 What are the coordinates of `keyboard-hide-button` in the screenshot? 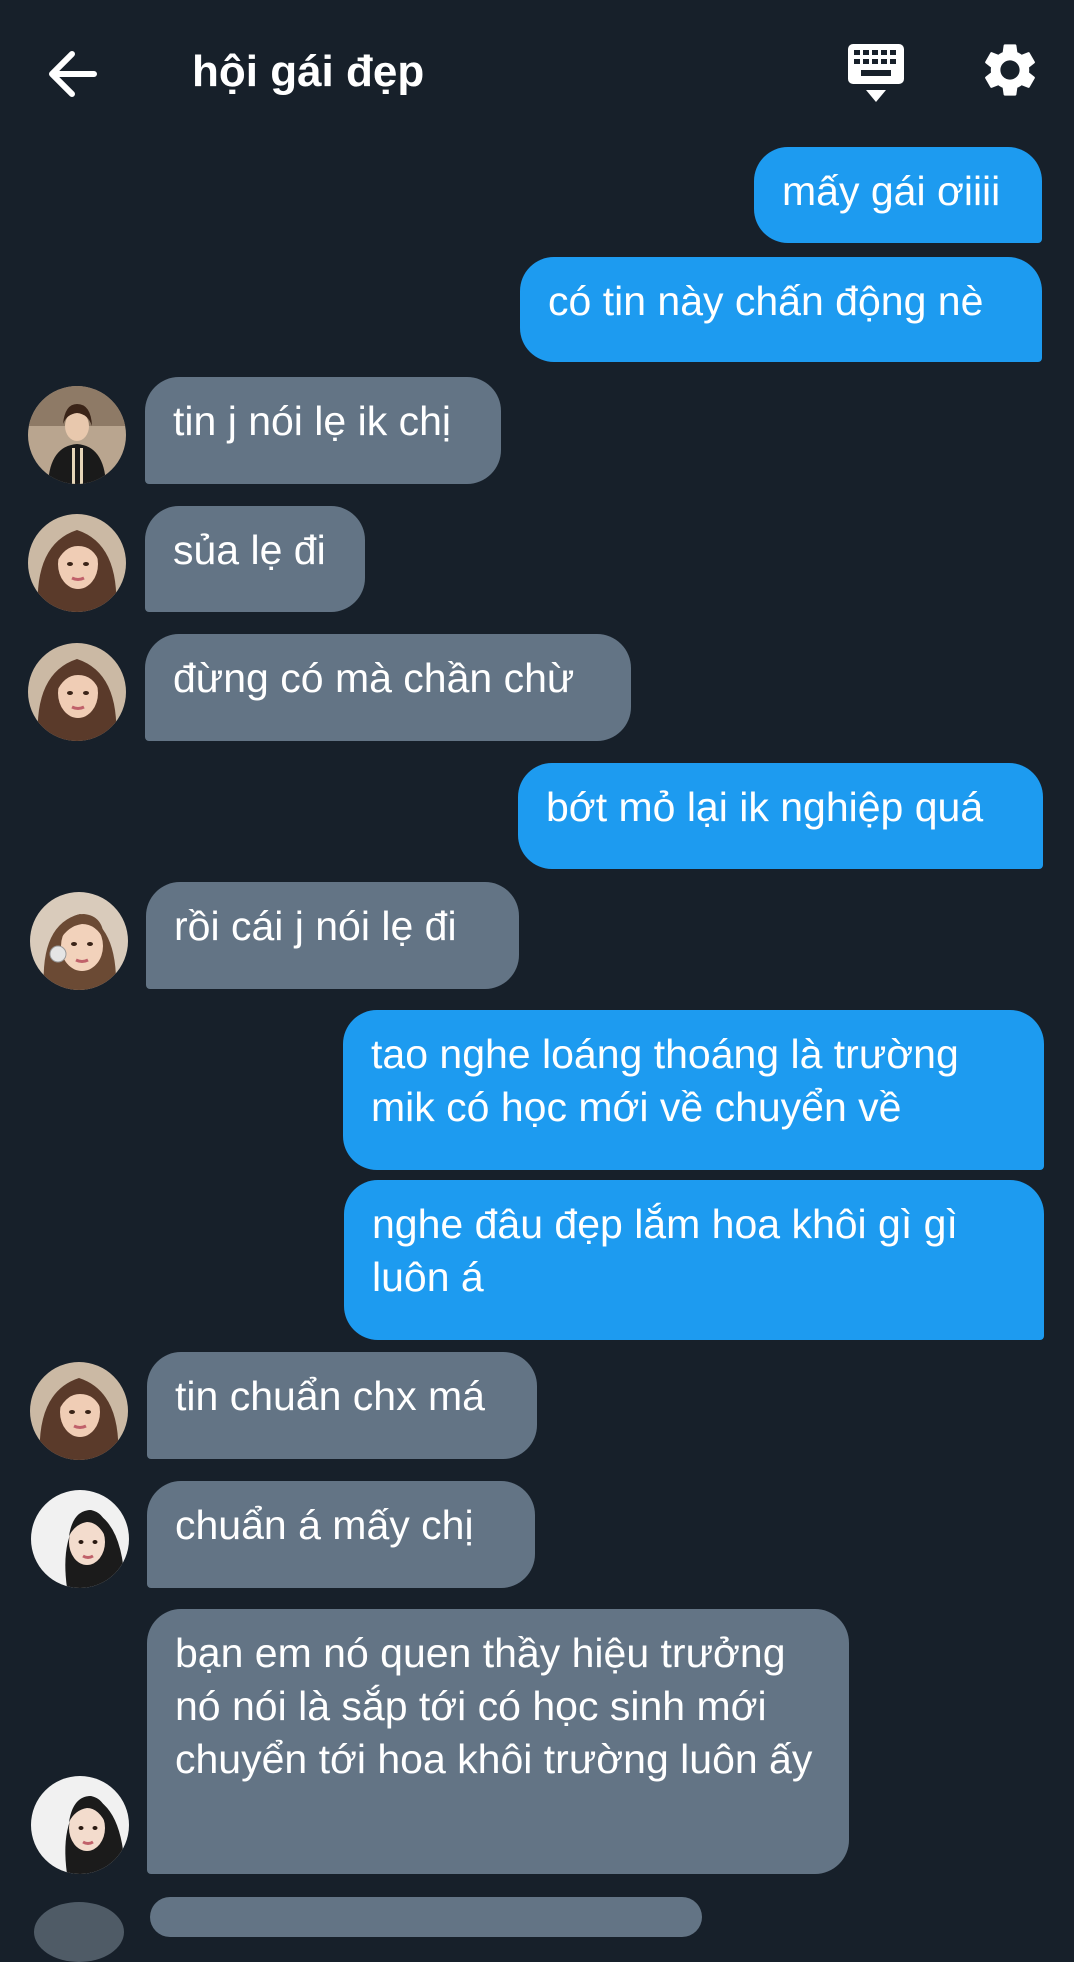 It's located at (876, 73).